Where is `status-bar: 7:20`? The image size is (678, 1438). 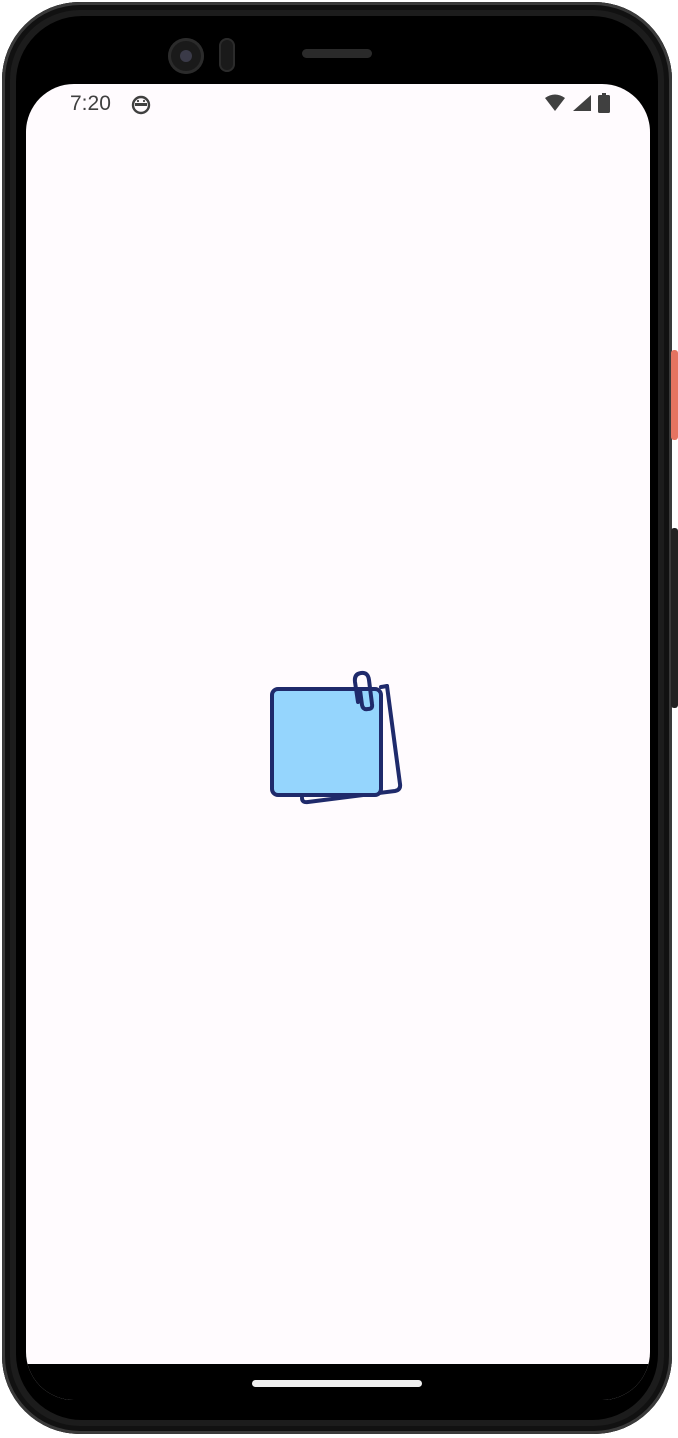 status-bar: 7:20 is located at coordinates (338, 105).